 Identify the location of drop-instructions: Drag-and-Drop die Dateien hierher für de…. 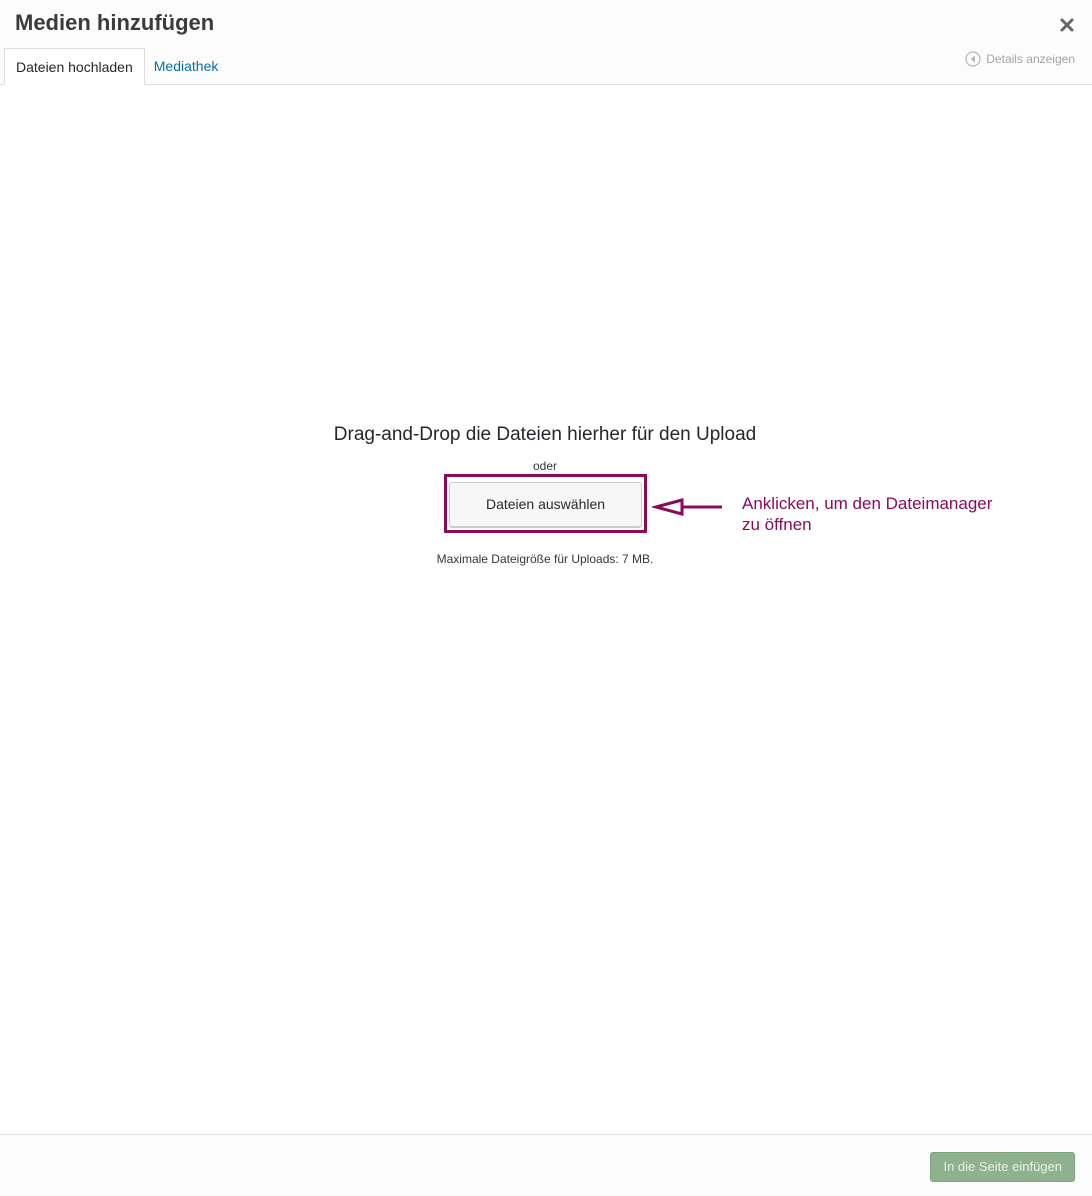
(545, 434).